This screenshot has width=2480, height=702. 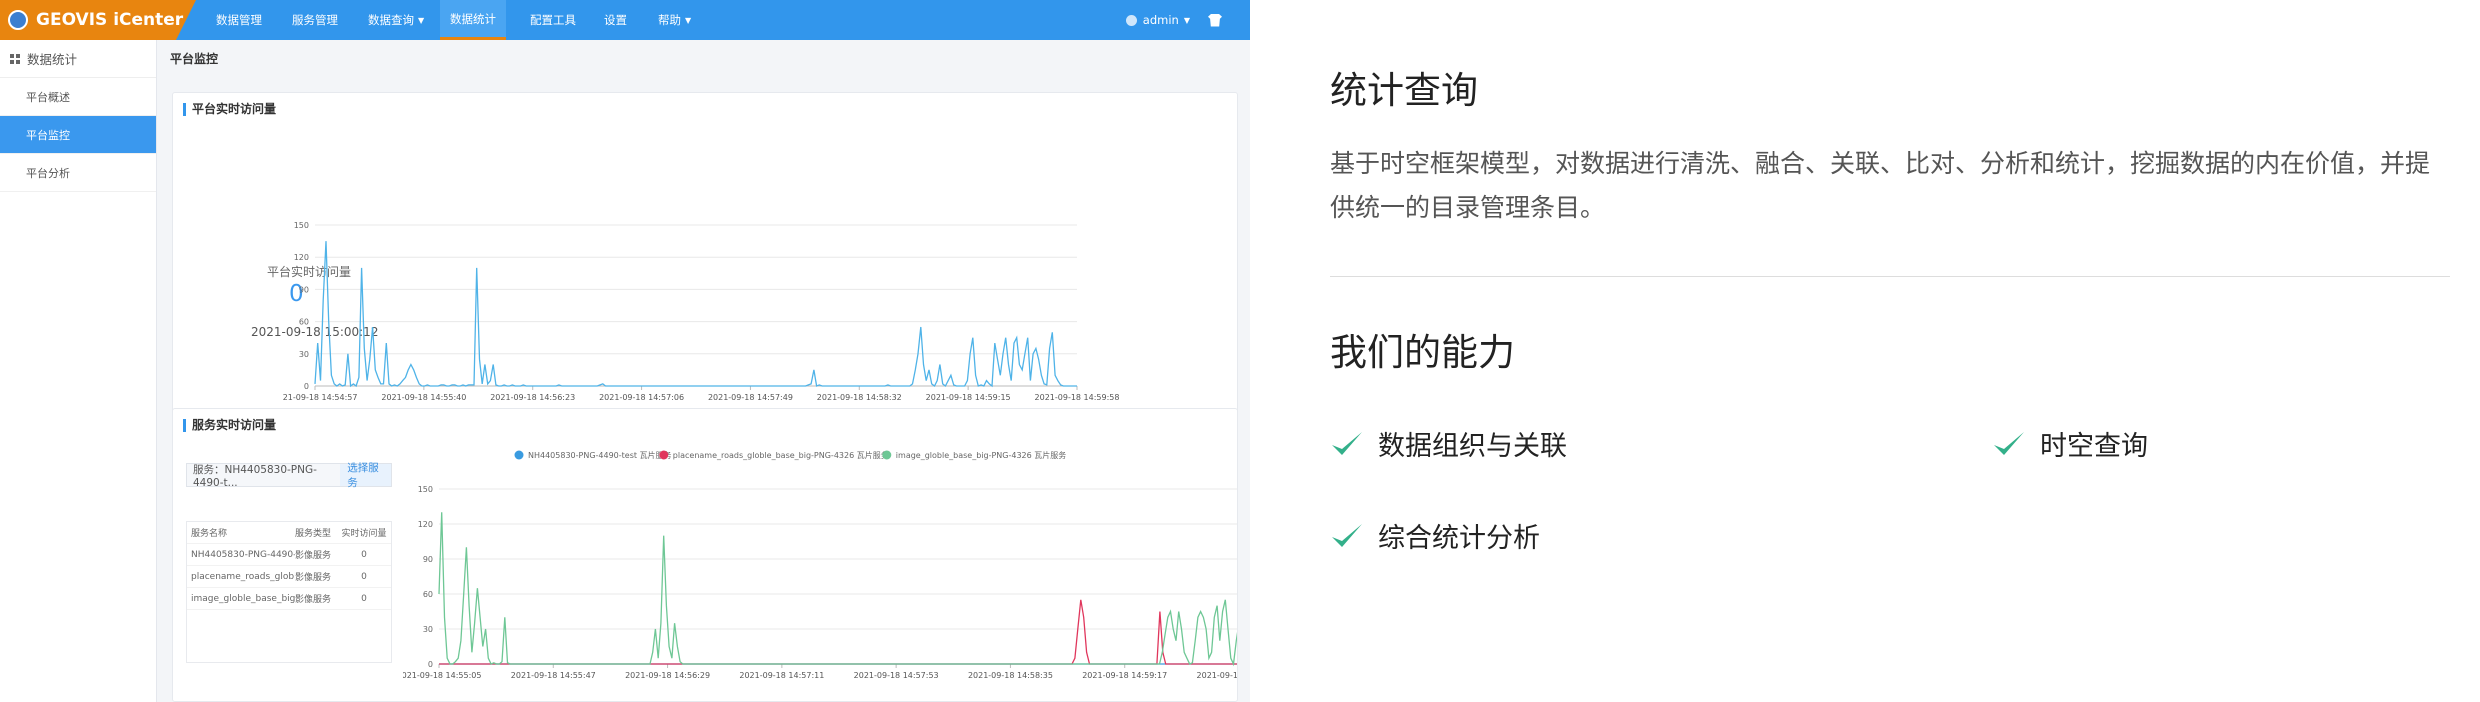 I want to click on x-tick-label: 2021-09-18 14:57:11, so click(x=781, y=675).